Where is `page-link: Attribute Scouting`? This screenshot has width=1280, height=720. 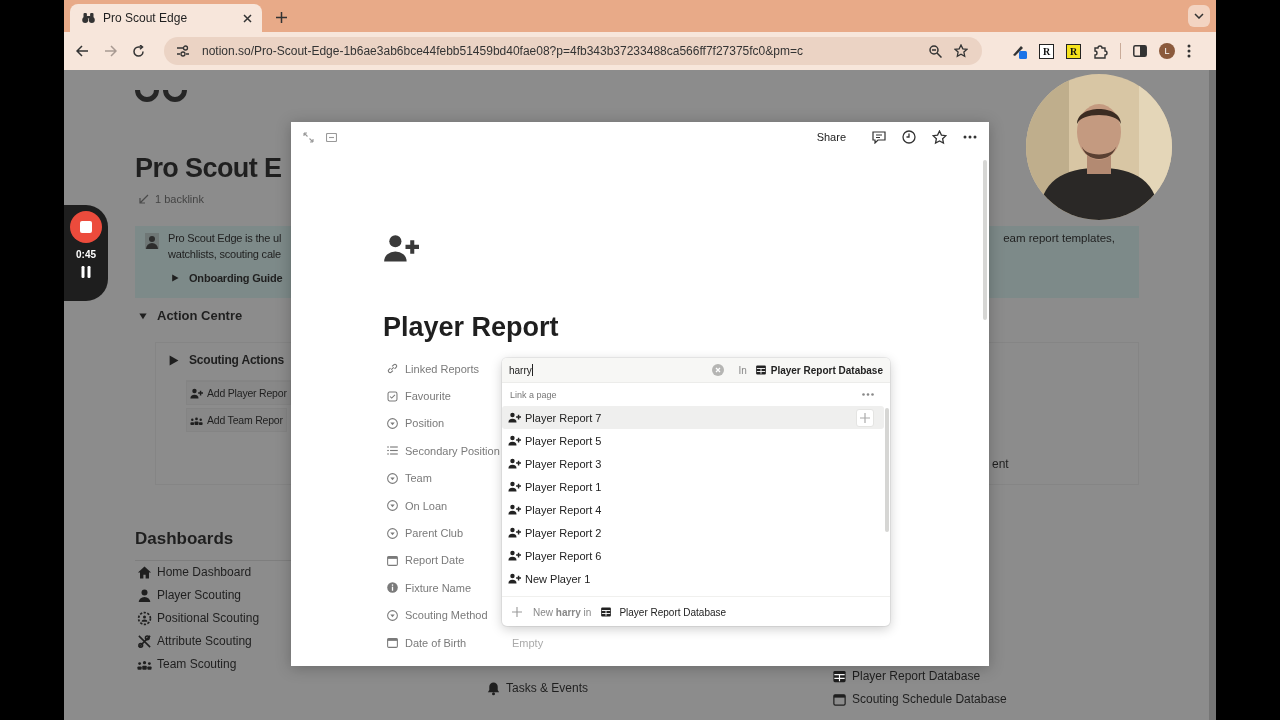
page-link: Attribute Scouting is located at coordinates (193, 641).